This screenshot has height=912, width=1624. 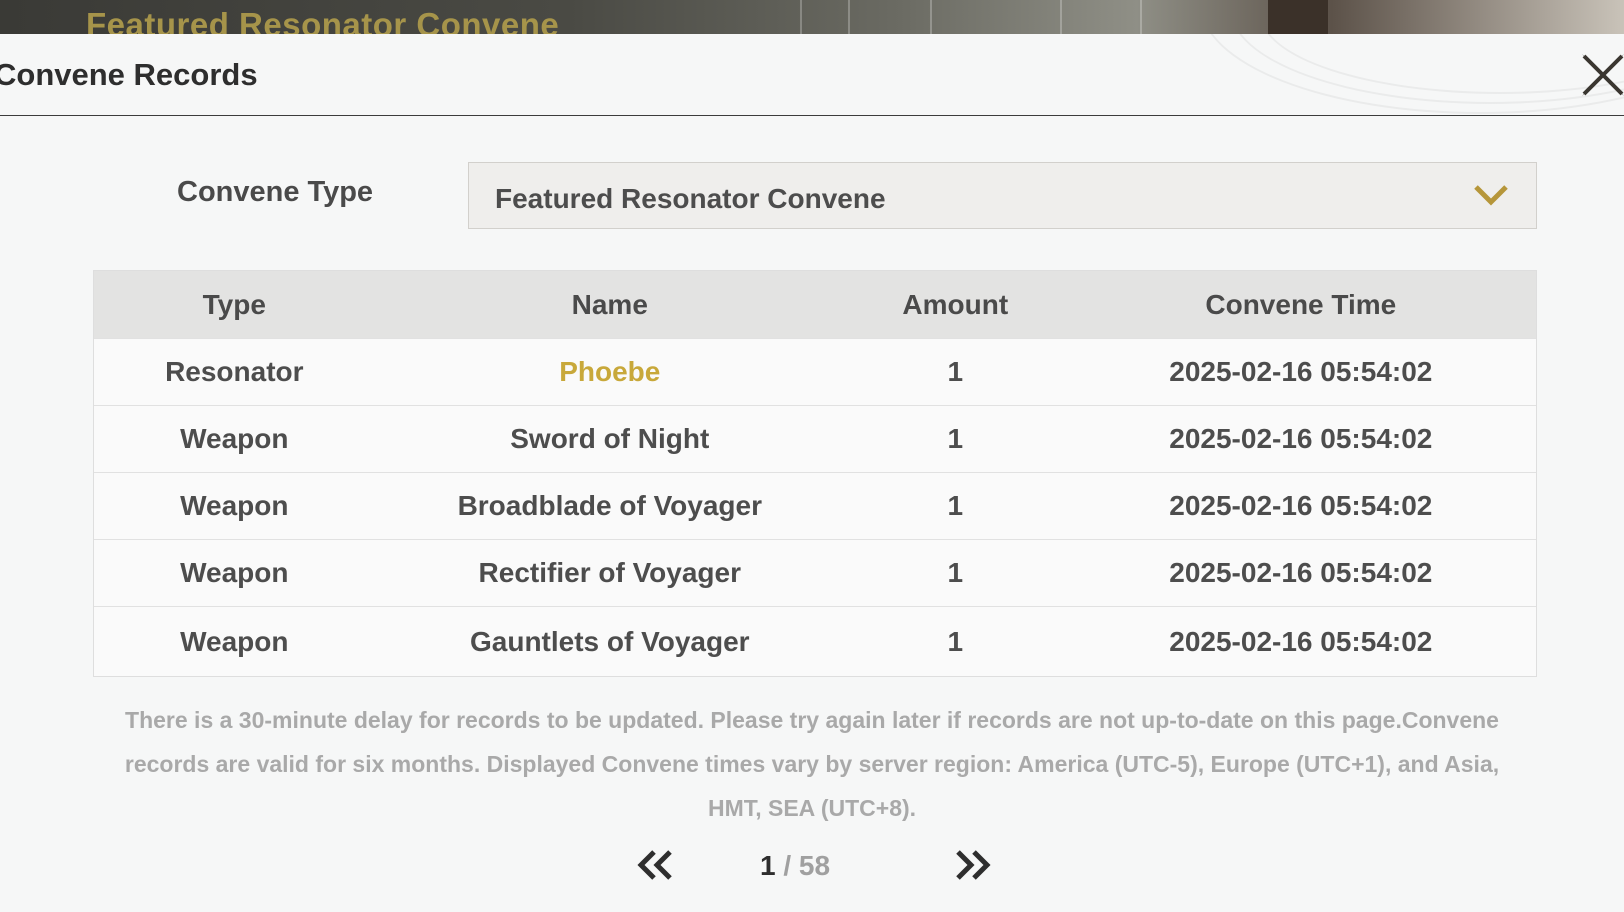 I want to click on panel-header: Convene Records, so click(x=812, y=75).